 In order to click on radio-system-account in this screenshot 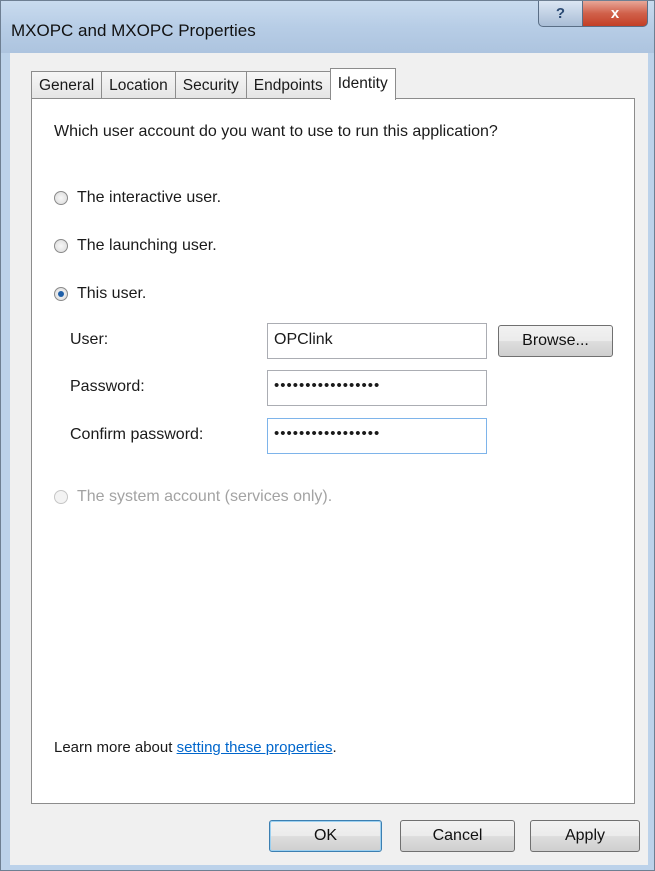, I will do `click(61, 497)`.